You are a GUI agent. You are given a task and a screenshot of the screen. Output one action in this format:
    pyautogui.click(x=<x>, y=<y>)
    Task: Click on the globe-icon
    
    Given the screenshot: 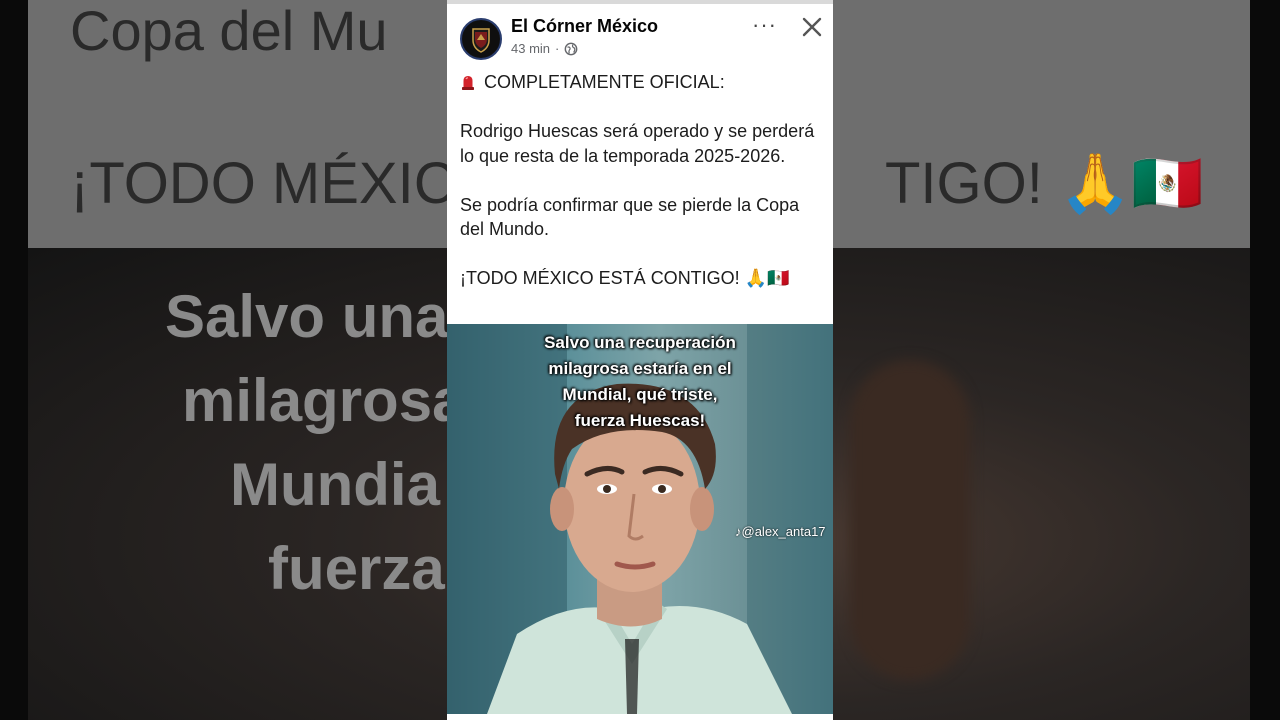 What is the action you would take?
    pyautogui.click(x=571, y=48)
    